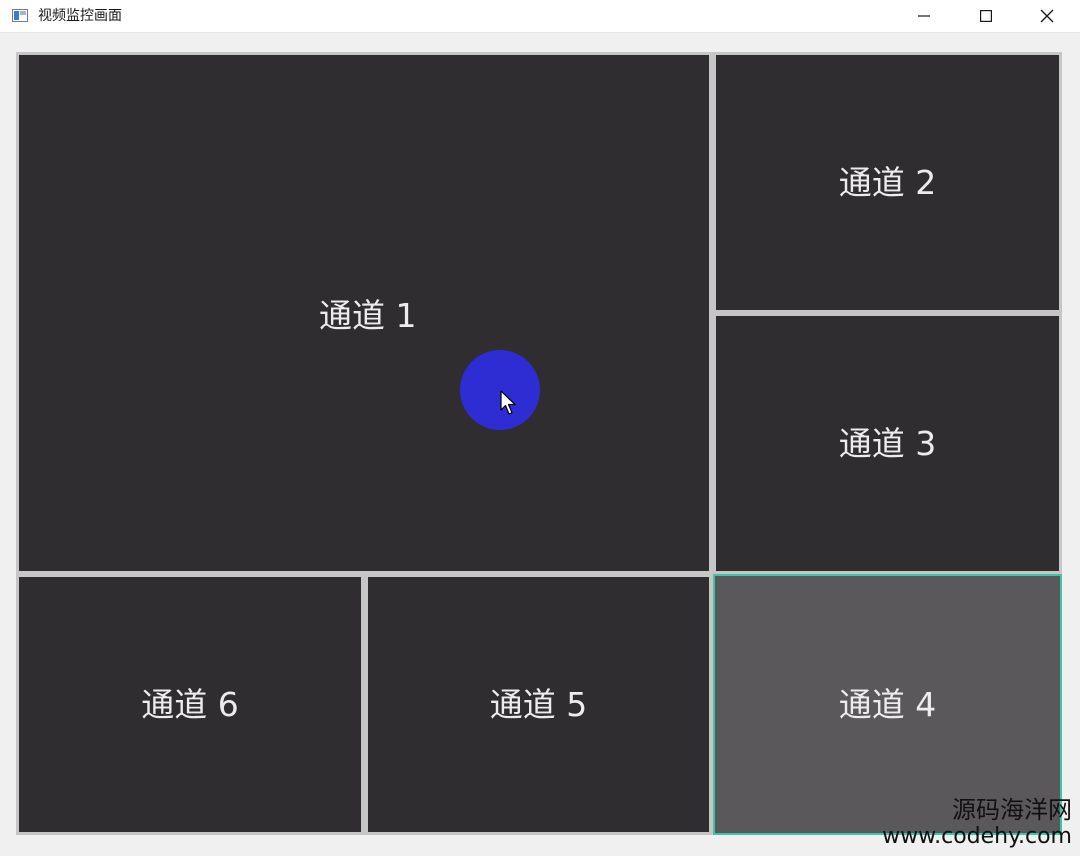  I want to click on maximize-icon, so click(986, 16).